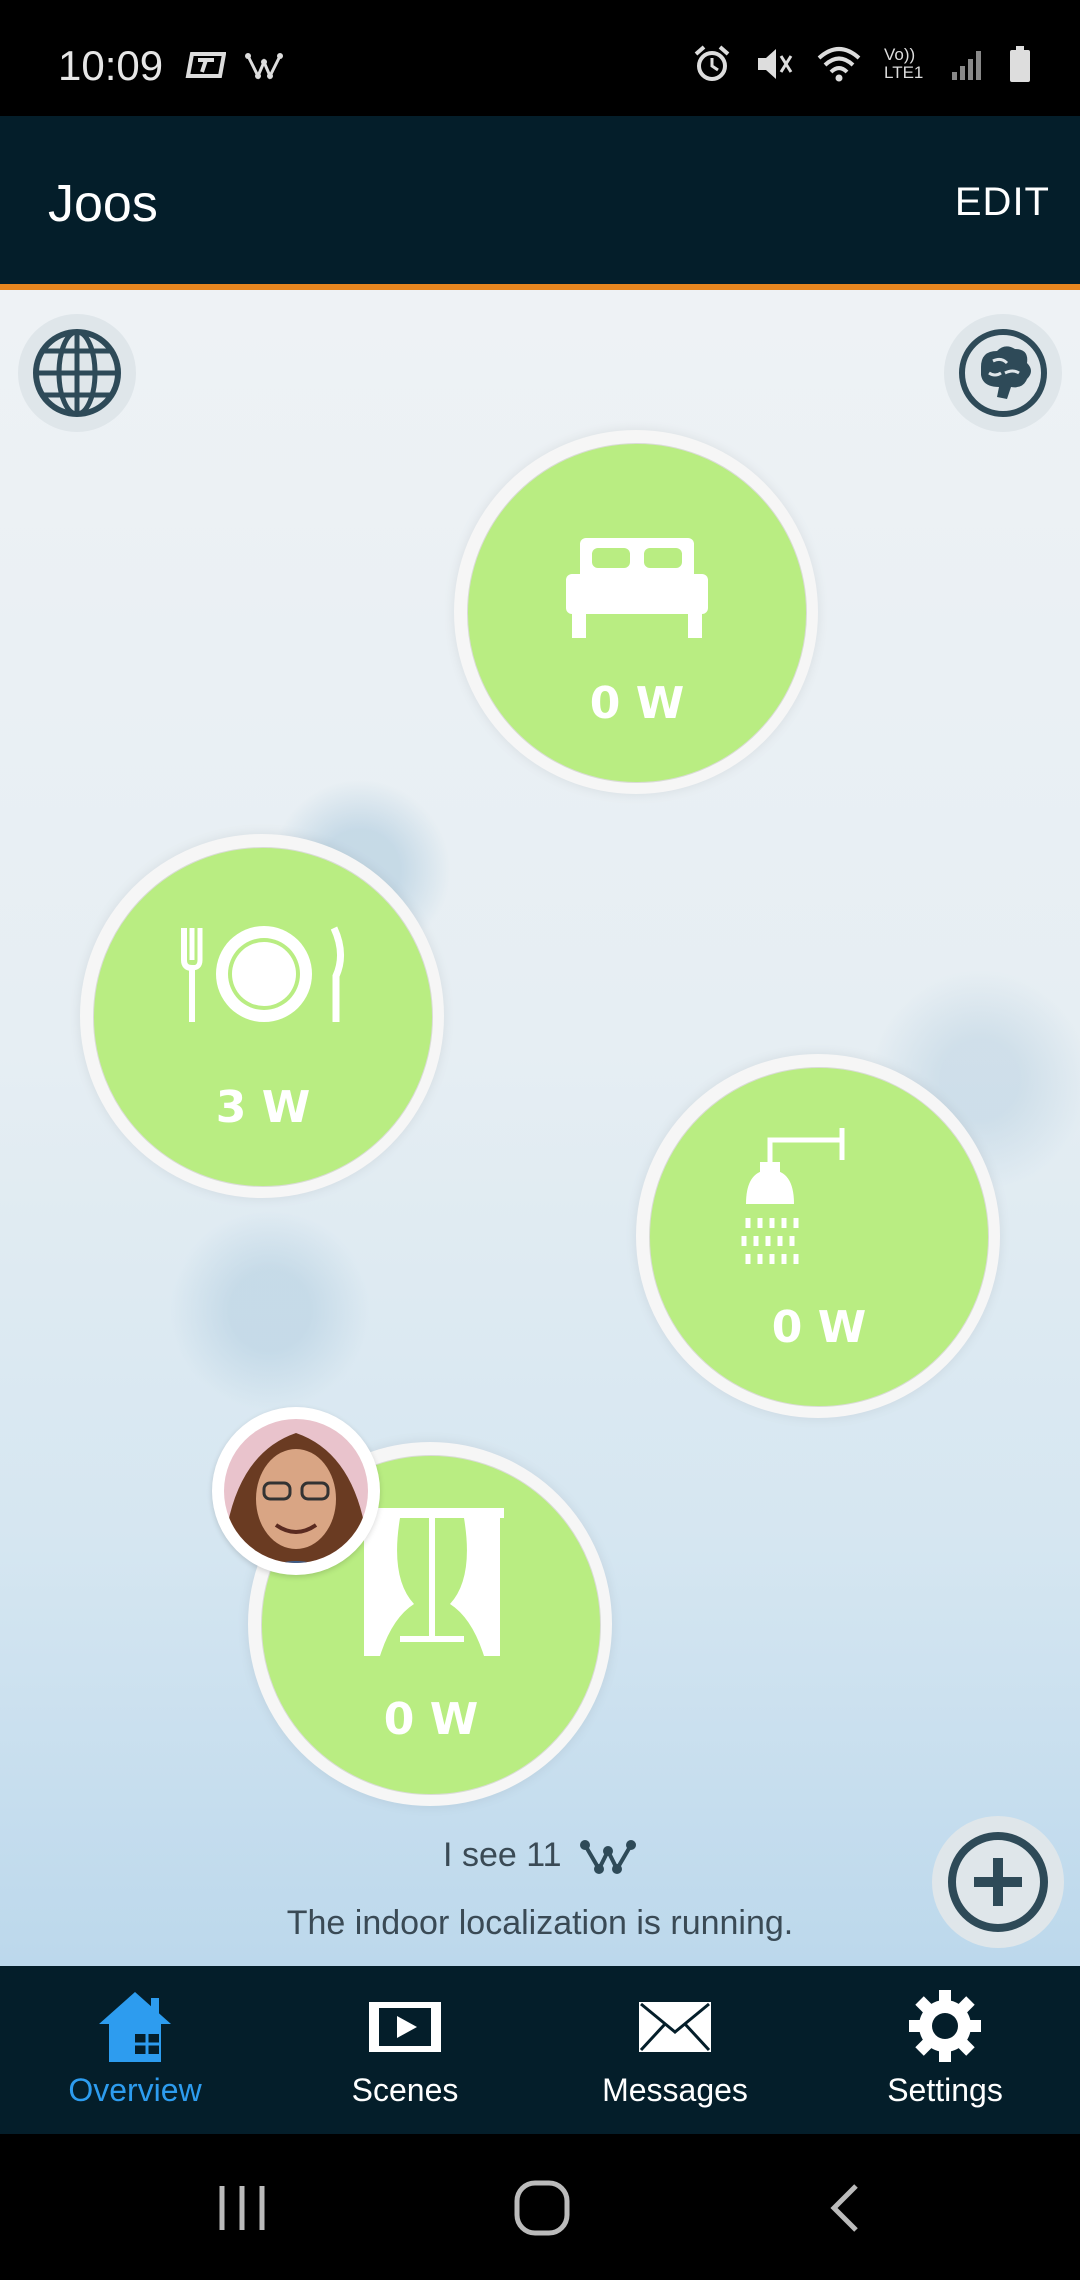  What do you see at coordinates (135, 2027) in the screenshot?
I see `home-icon` at bounding box center [135, 2027].